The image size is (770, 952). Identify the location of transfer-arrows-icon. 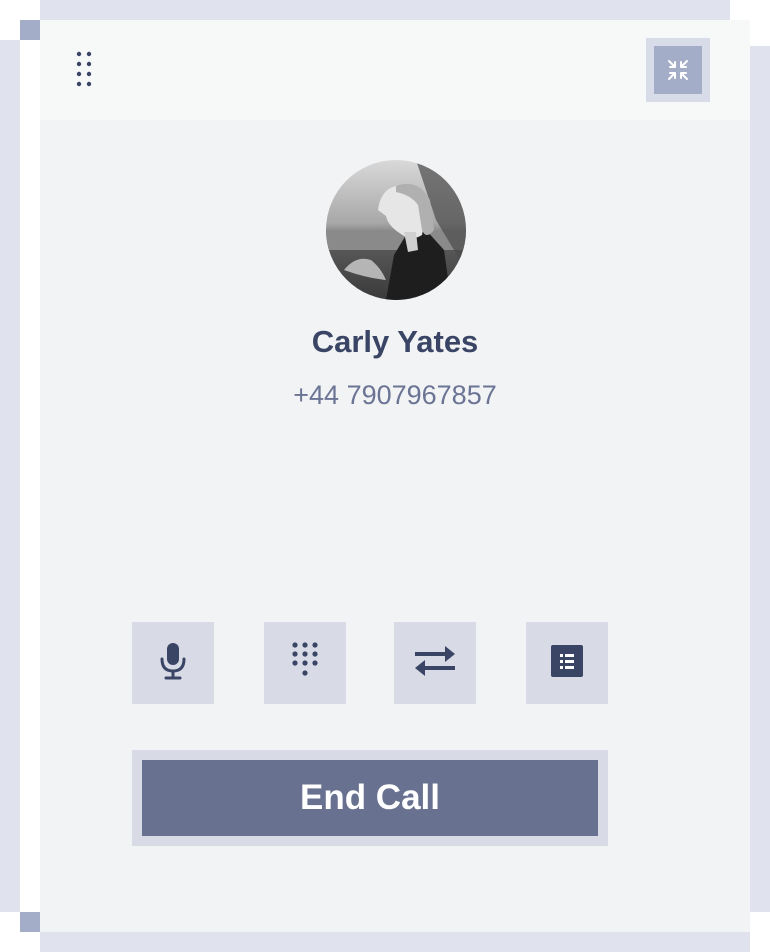
(435, 663).